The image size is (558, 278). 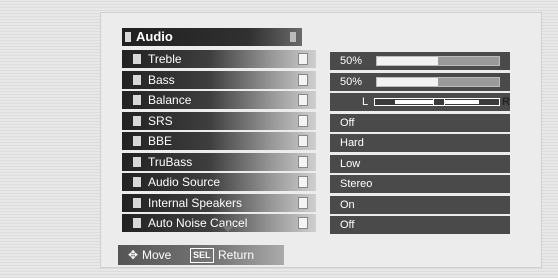 What do you see at coordinates (407, 81) in the screenshot?
I see `bass-level-fill` at bounding box center [407, 81].